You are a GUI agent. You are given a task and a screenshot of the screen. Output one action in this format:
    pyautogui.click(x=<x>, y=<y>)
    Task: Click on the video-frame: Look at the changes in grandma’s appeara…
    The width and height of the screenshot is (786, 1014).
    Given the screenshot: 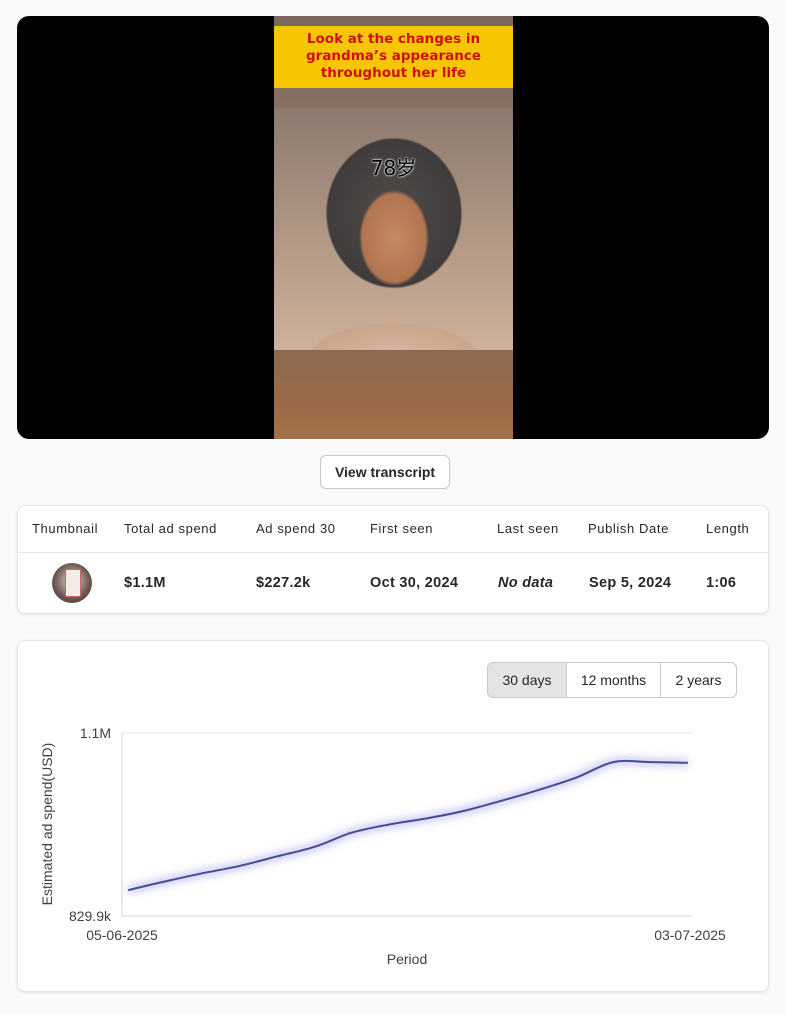 What is the action you would take?
    pyautogui.click(x=393, y=227)
    